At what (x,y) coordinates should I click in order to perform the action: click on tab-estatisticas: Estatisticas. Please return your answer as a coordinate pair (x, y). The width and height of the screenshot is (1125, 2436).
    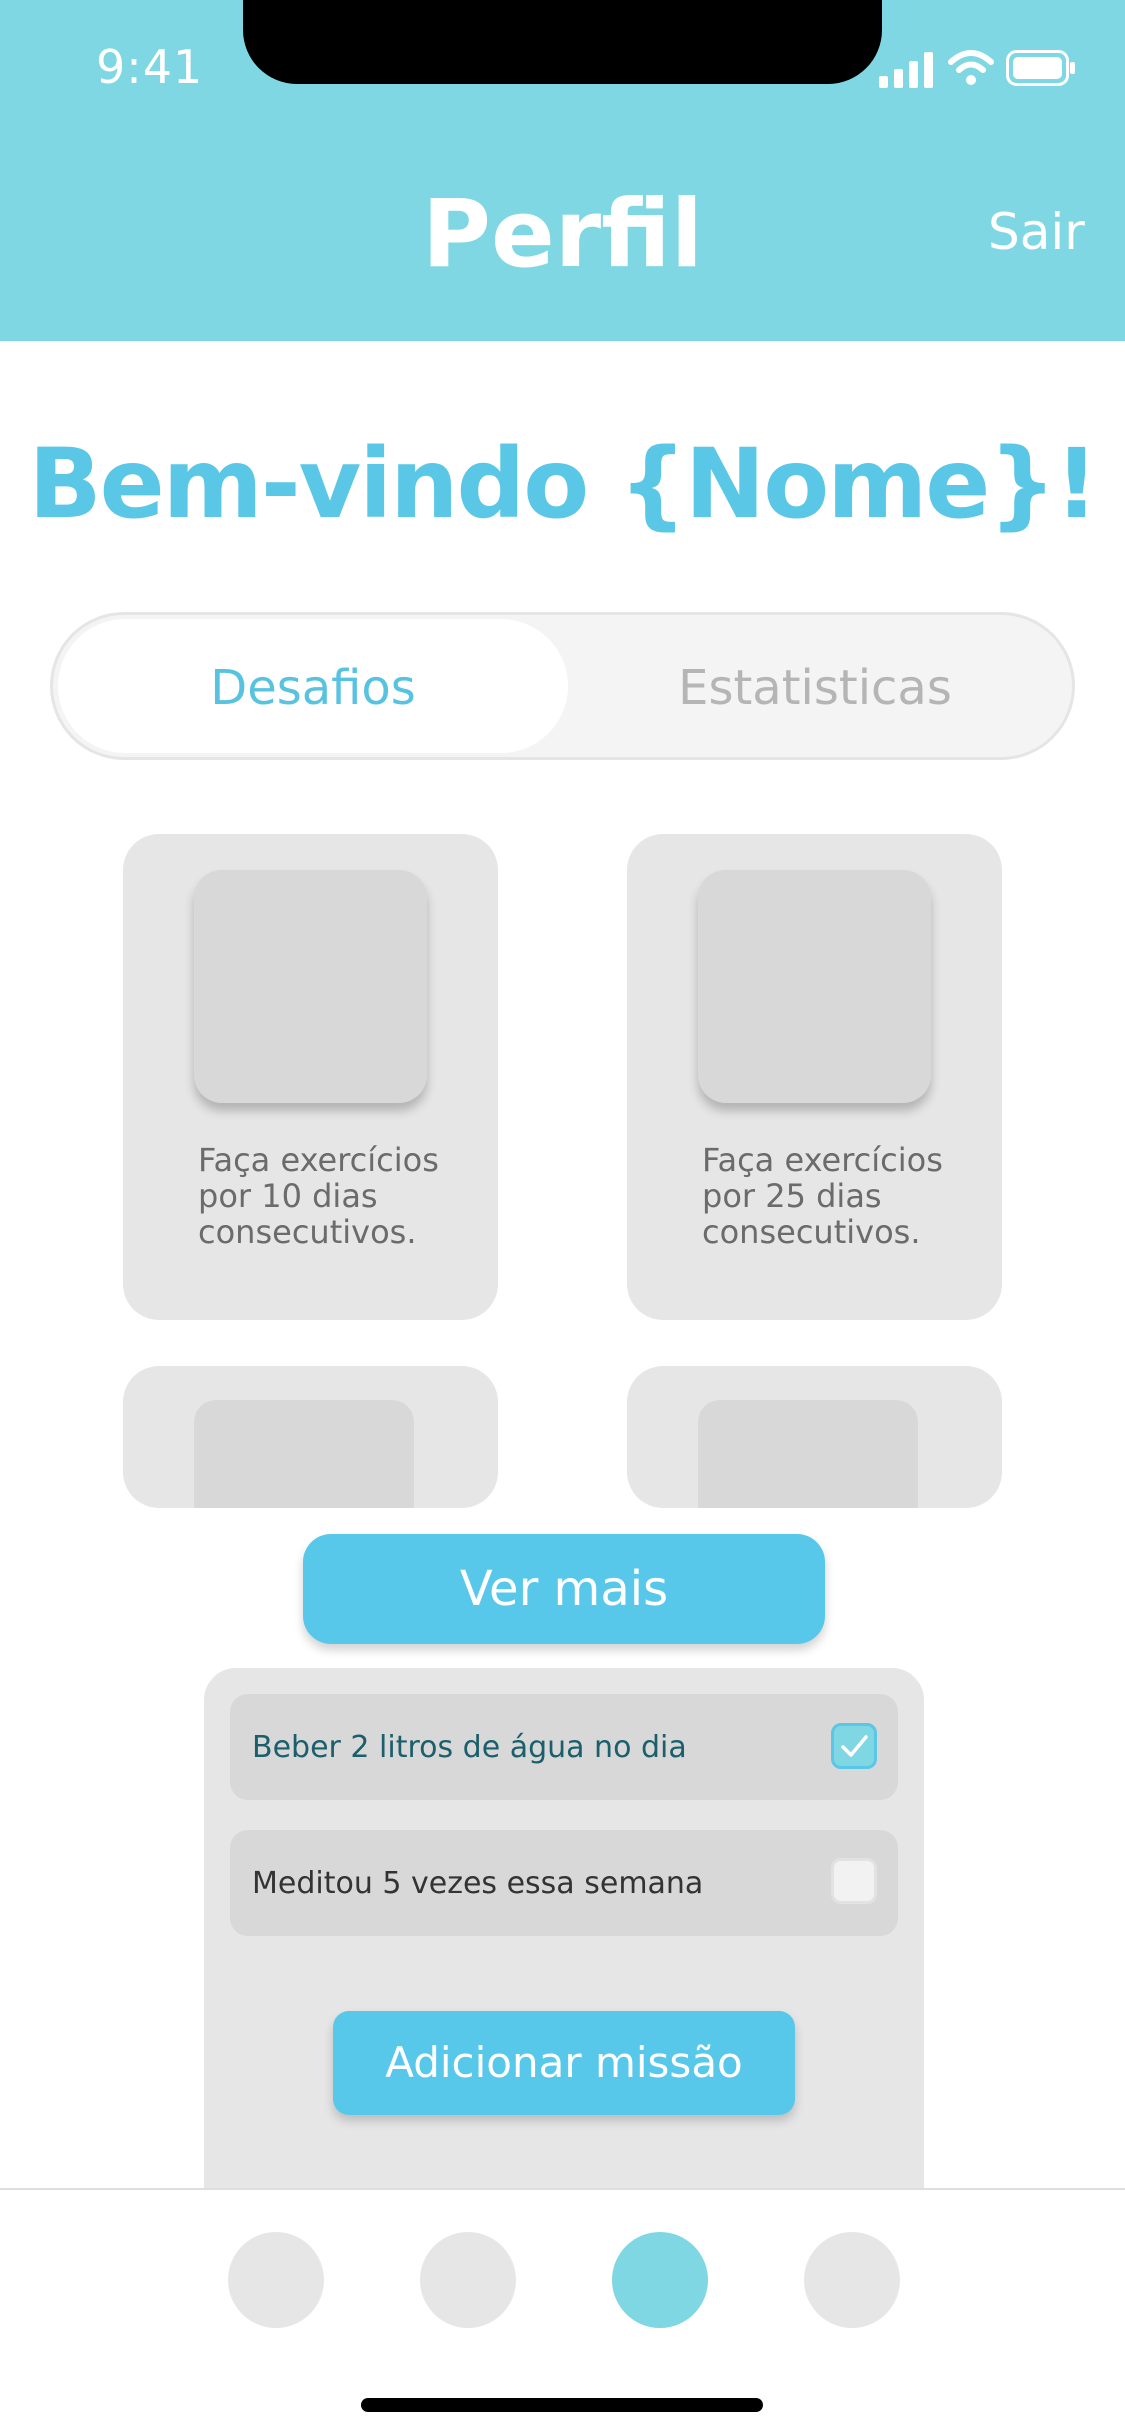
    Looking at the image, I should click on (815, 688).